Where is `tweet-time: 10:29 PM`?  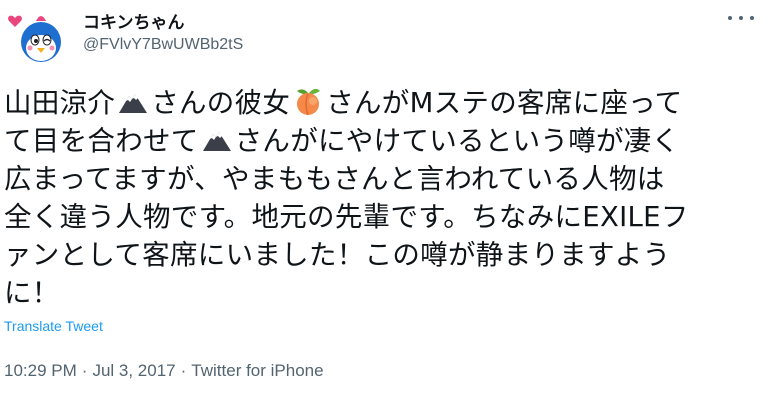
tweet-time: 10:29 PM is located at coordinates (40, 370).